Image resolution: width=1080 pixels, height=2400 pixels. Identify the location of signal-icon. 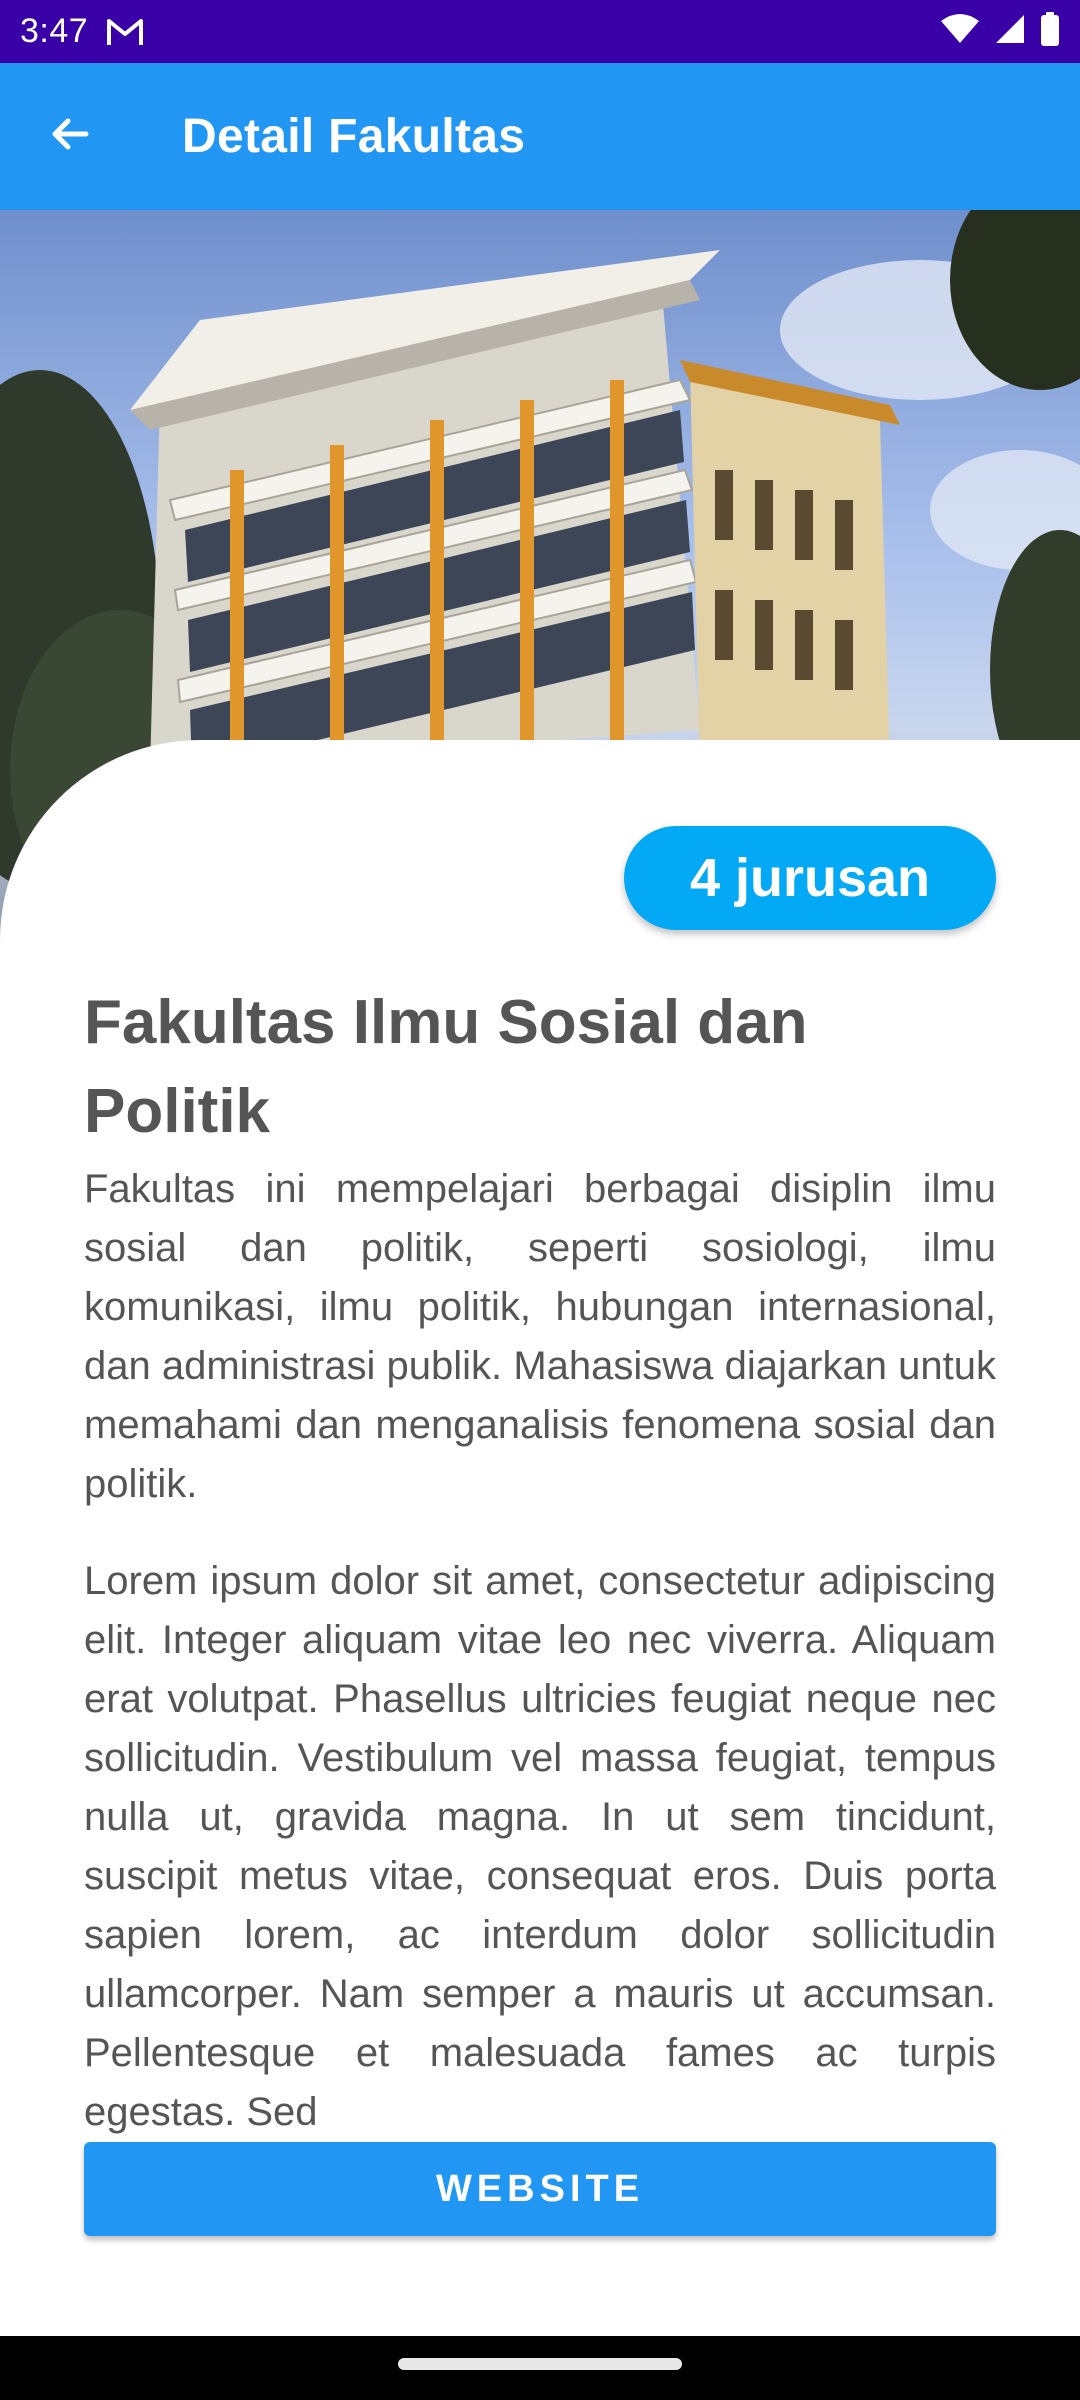
(1010, 31).